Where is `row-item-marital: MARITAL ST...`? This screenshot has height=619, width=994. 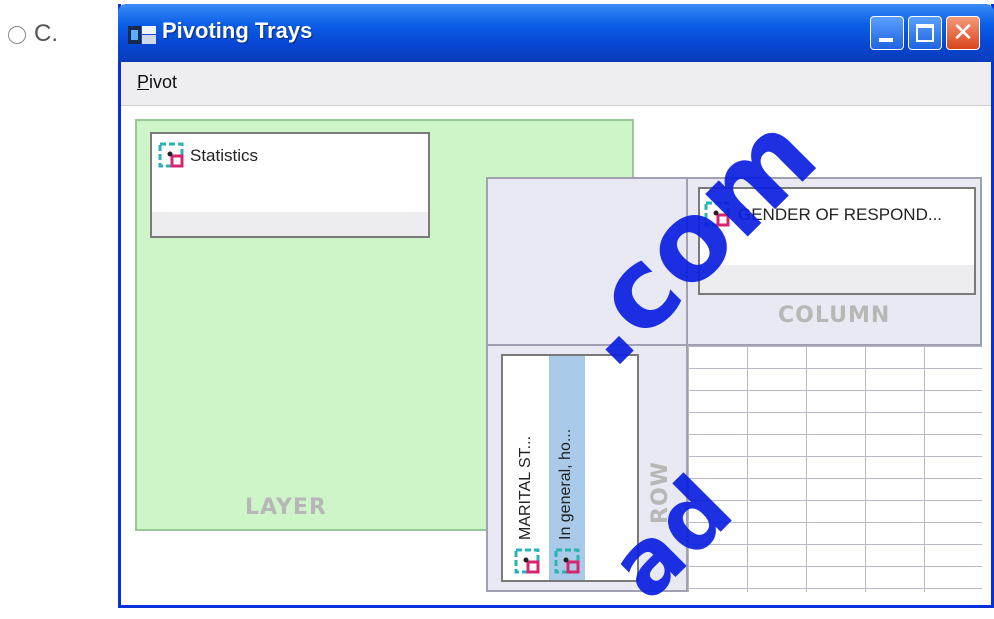 row-item-marital: MARITAL ST... is located at coordinates (527, 468).